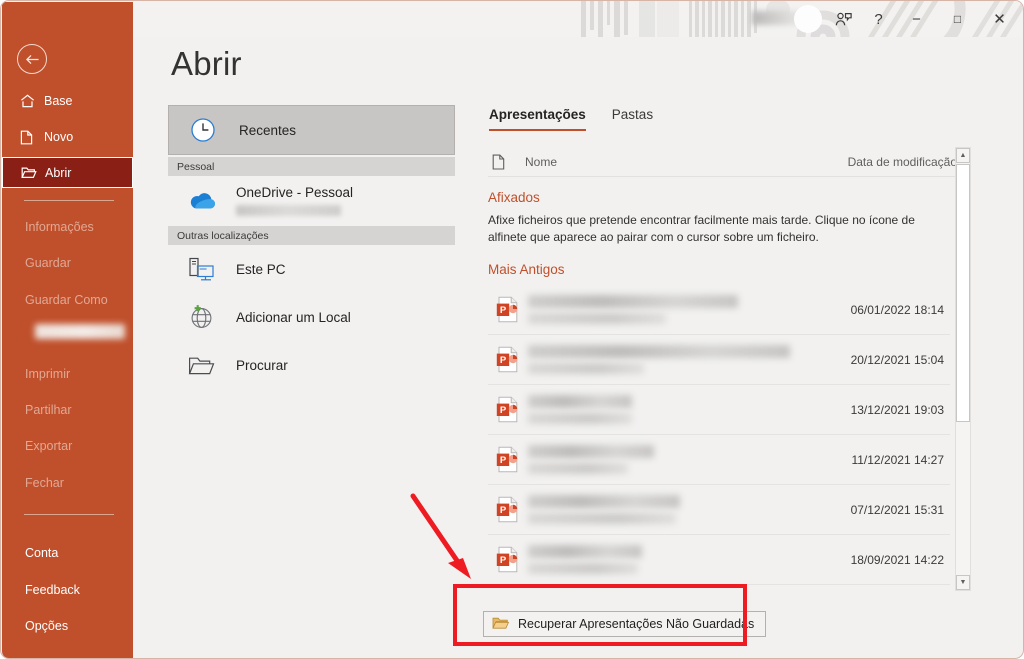  What do you see at coordinates (632, 119) in the screenshot?
I see `tab-pastas: Pastas` at bounding box center [632, 119].